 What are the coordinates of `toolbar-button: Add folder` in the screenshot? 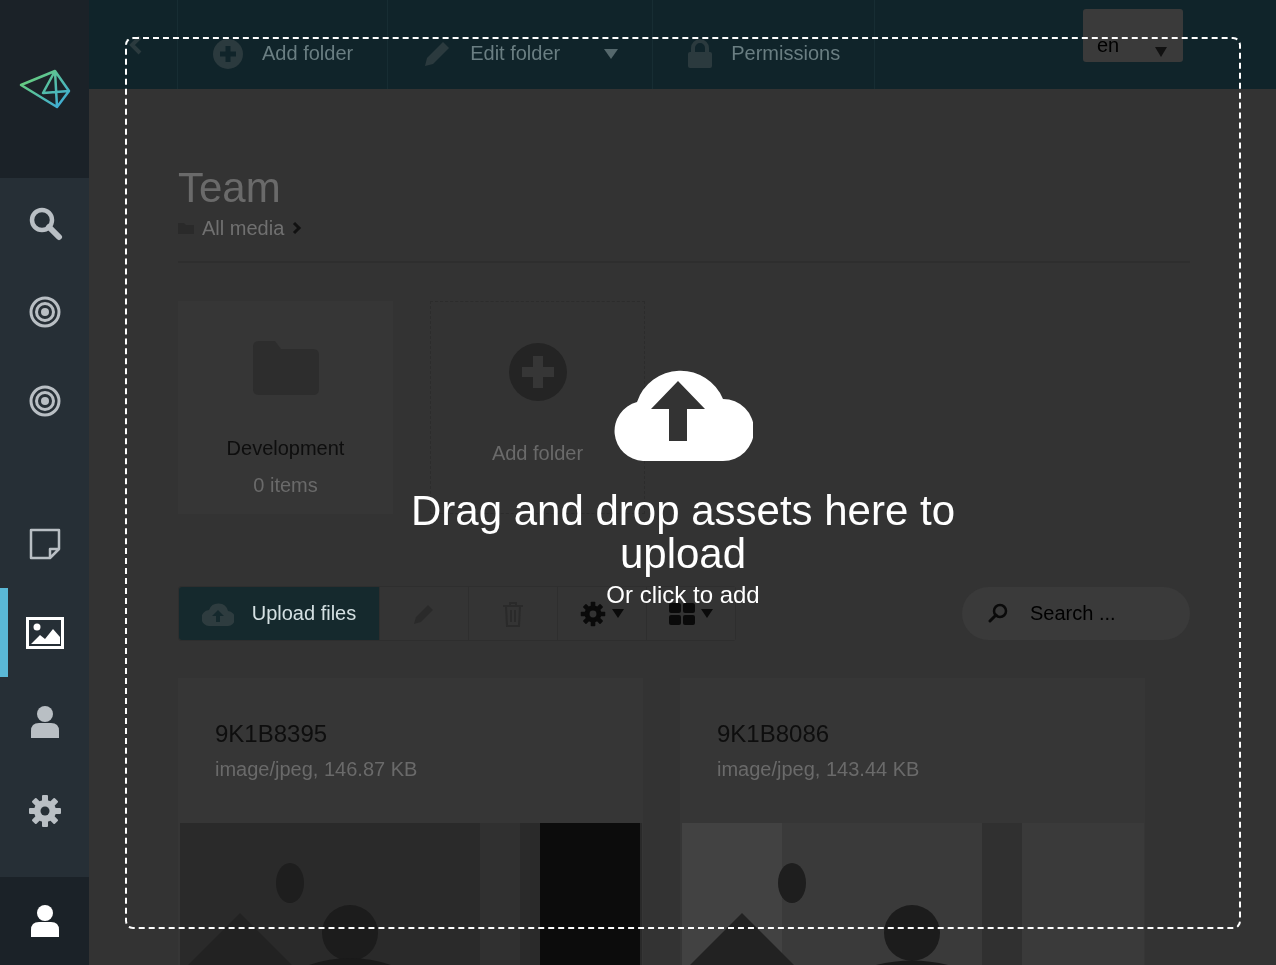 It's located at (282, 44).